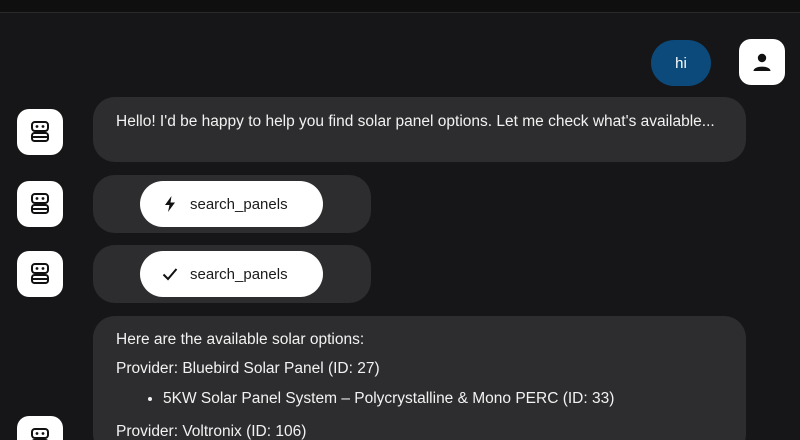 This screenshot has width=800, height=440. I want to click on user-avatar, so click(762, 62).